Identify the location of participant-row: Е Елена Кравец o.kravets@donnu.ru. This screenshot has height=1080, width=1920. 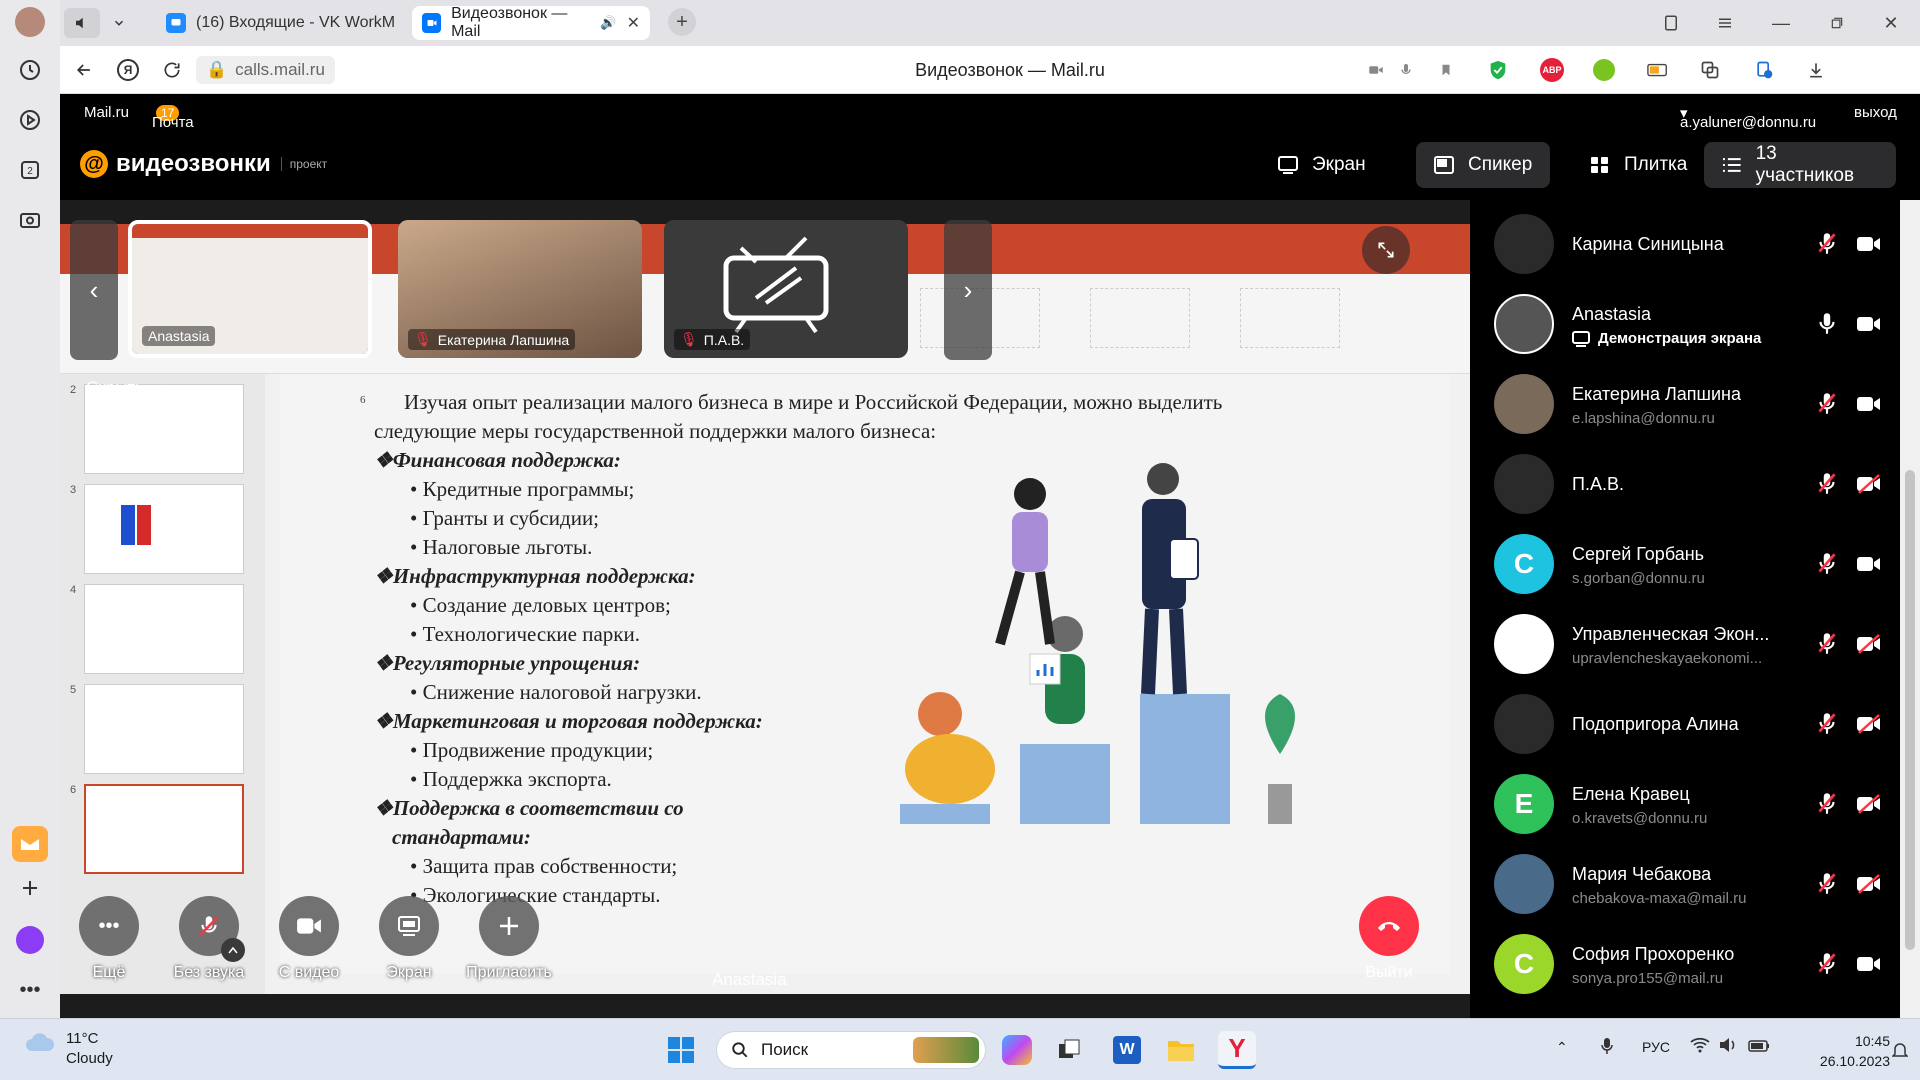
(1680, 804).